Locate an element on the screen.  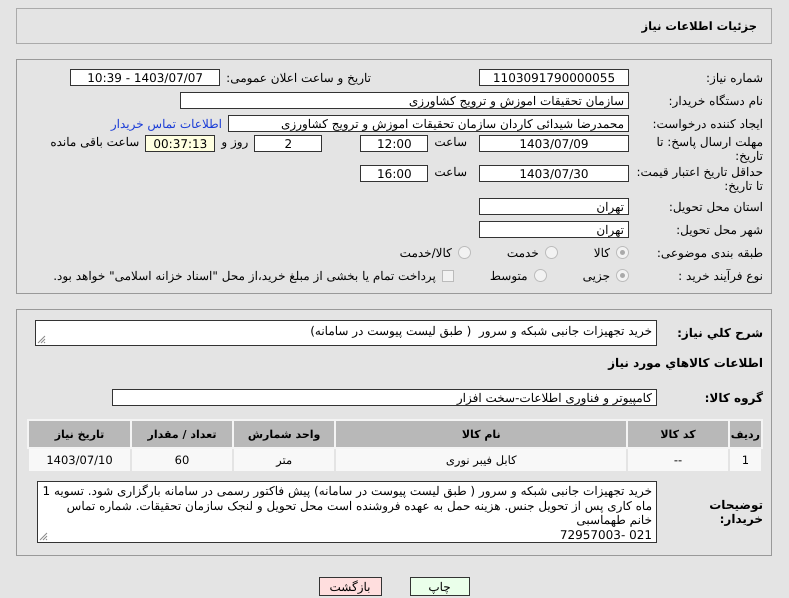
field-label: تاریخ و ساعت اعلان عمومی: is located at coordinates (298, 77).